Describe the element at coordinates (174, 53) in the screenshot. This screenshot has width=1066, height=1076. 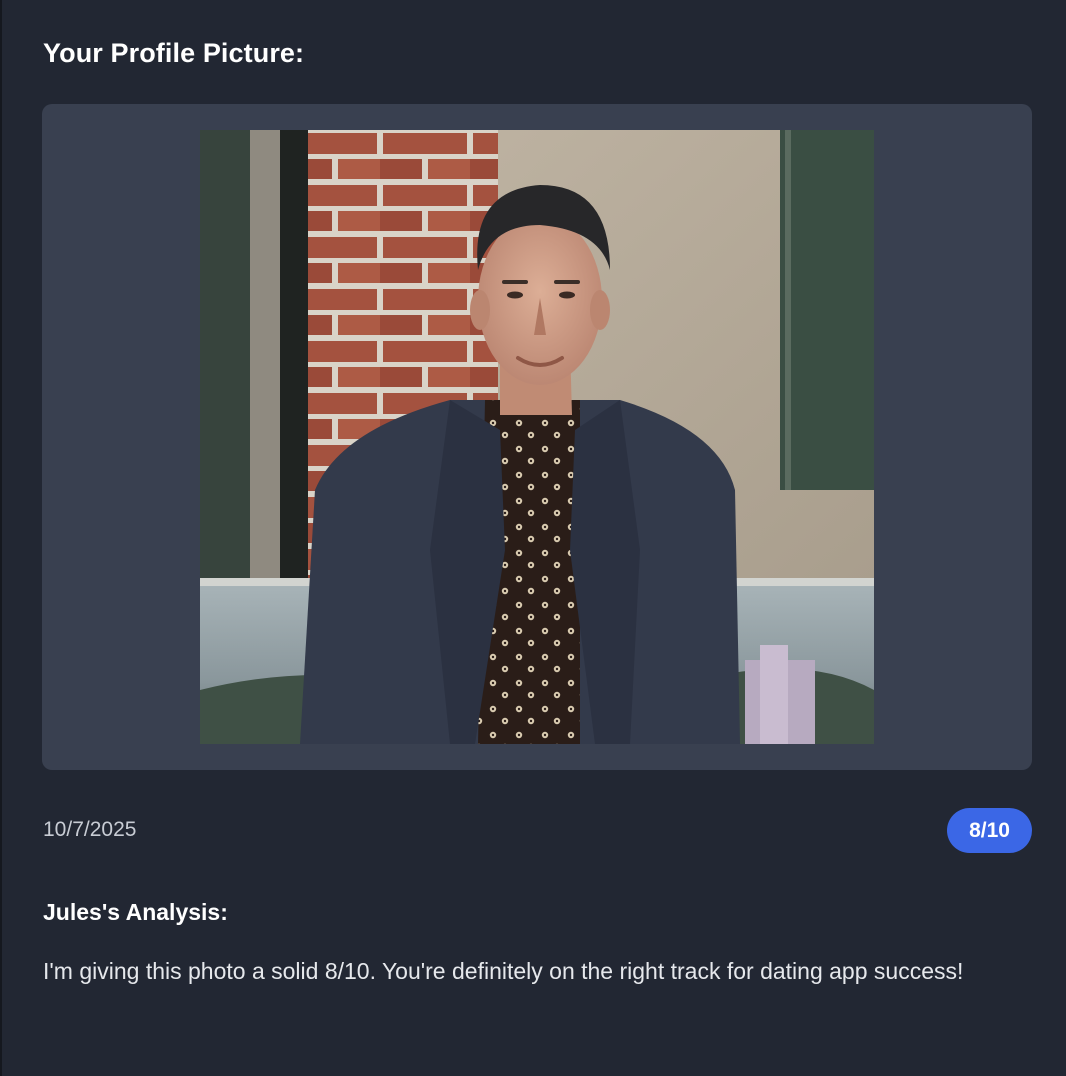
I see `page-title: Your Profile Picture:` at that location.